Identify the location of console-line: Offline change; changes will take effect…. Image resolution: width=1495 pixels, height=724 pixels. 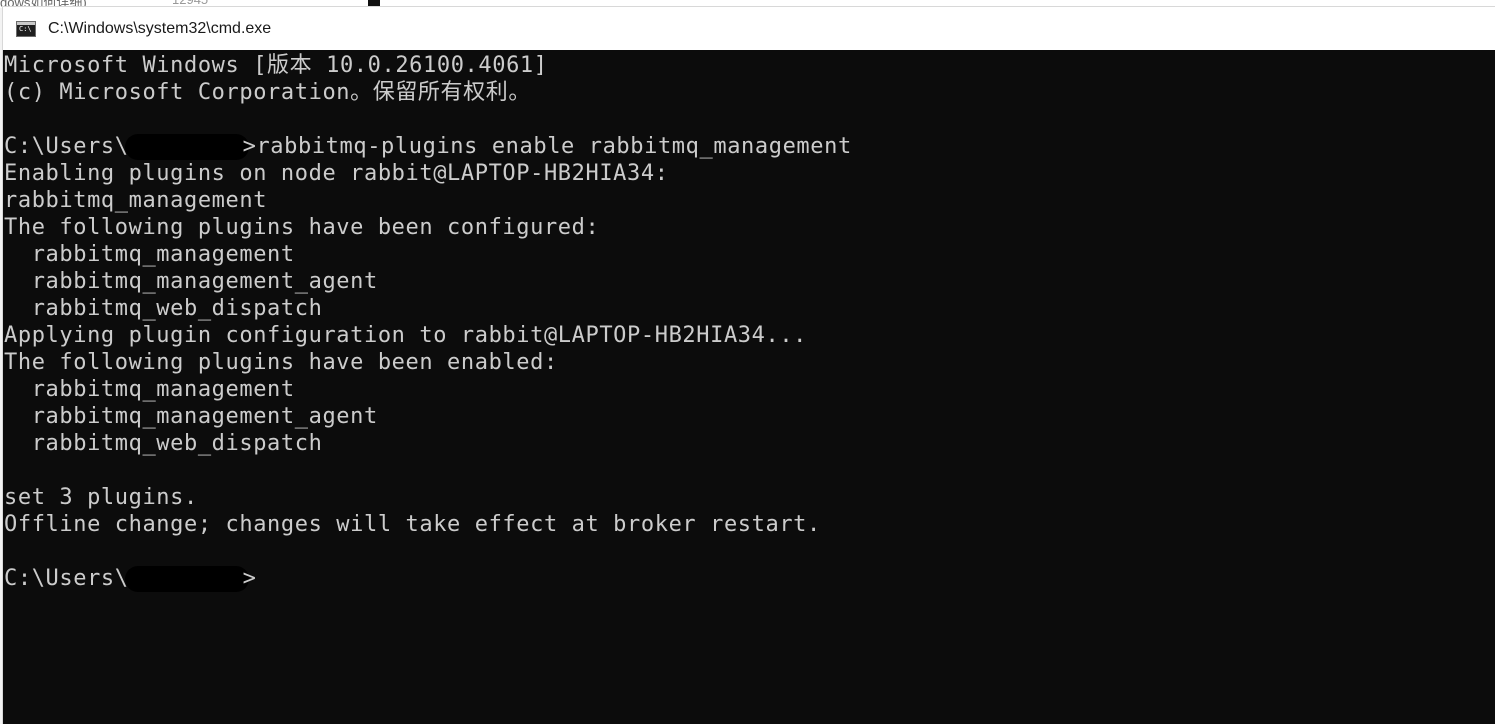
(412, 524).